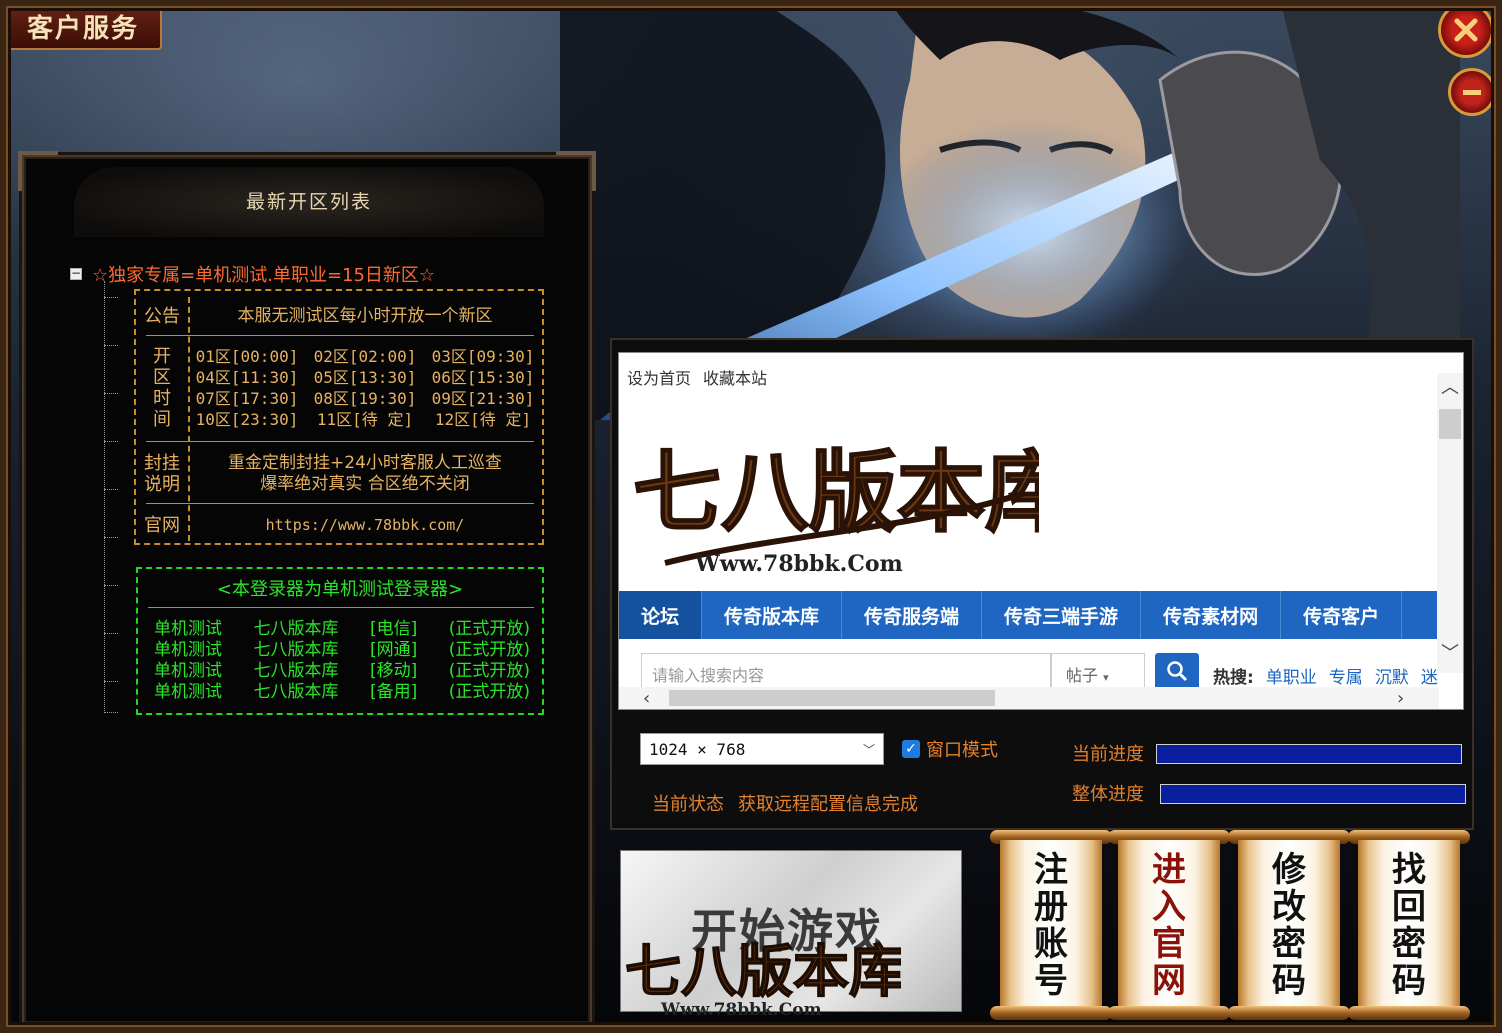 The height and width of the screenshot is (1033, 1502). I want to click on start-game-button: 开始游戏 七八版本库 Www.78bbk.Com, so click(791, 935).